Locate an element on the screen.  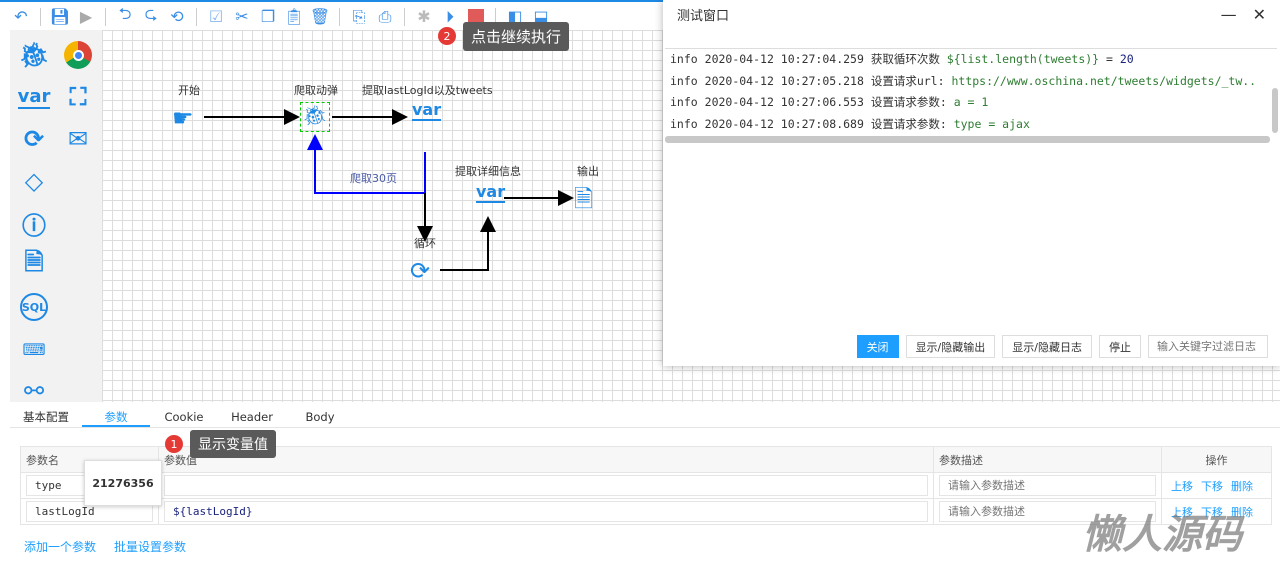
spider-node-selected: 🐞︎ is located at coordinates (315, 117).